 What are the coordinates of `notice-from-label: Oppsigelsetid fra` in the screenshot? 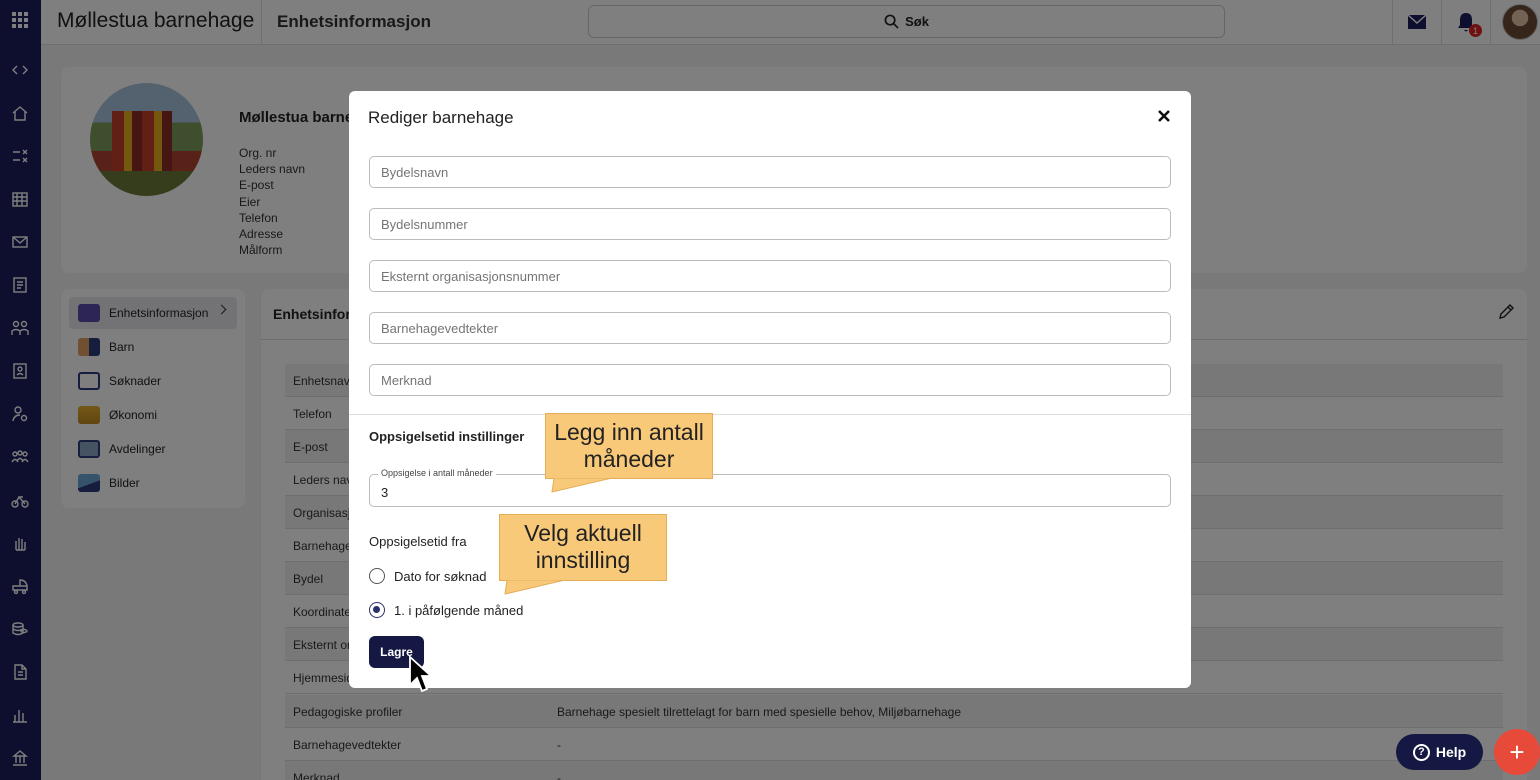 It's located at (418, 541).